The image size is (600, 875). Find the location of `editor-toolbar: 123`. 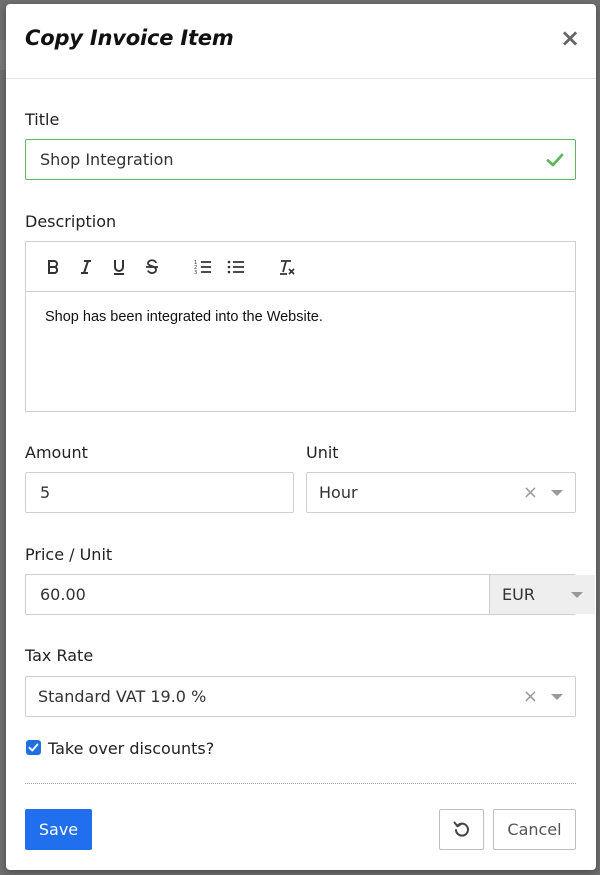

editor-toolbar: 123 is located at coordinates (300, 267).